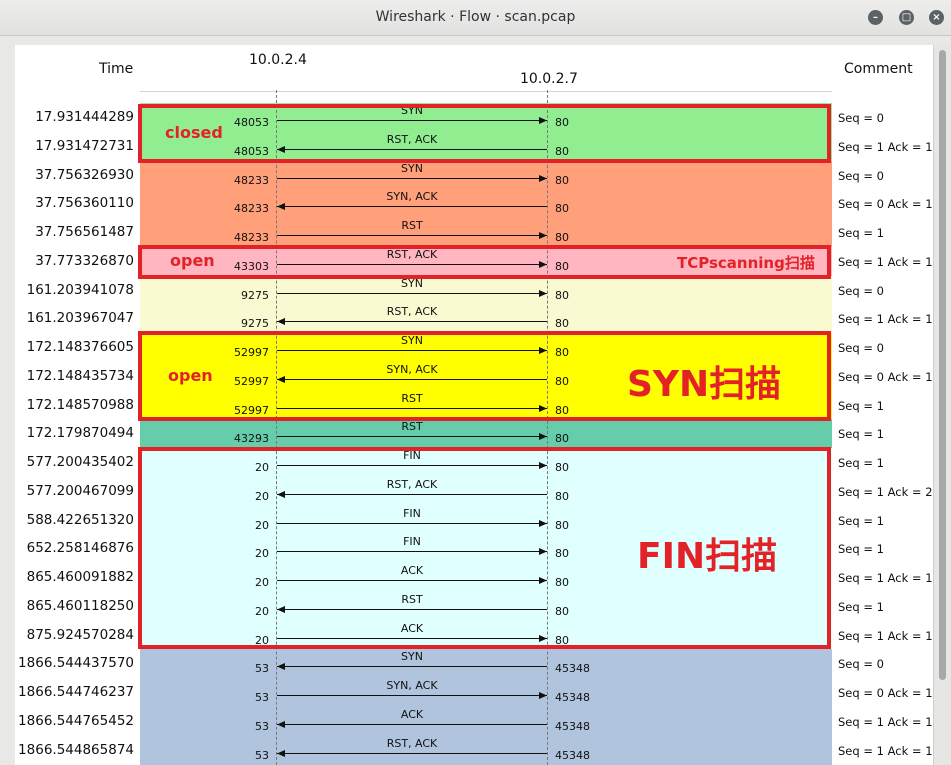 This screenshot has width=951, height=765. I want to click on maximize-button: □, so click(906, 17).